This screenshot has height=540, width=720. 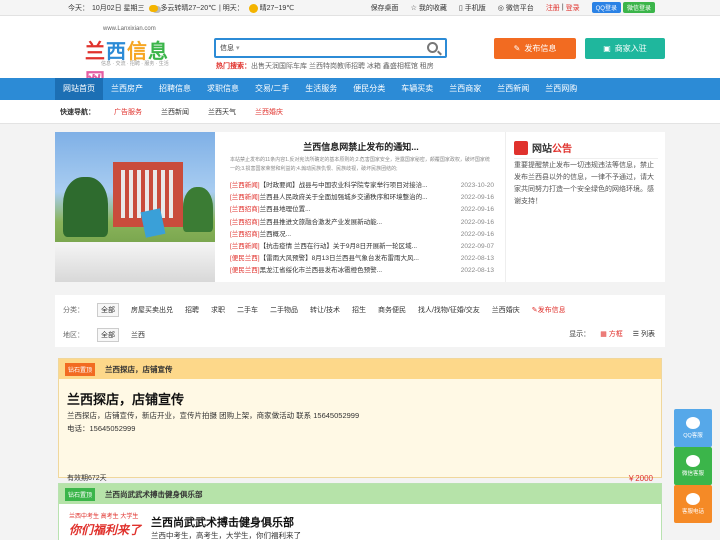 I want to click on phone-icon: ▯, so click(x=460, y=8).